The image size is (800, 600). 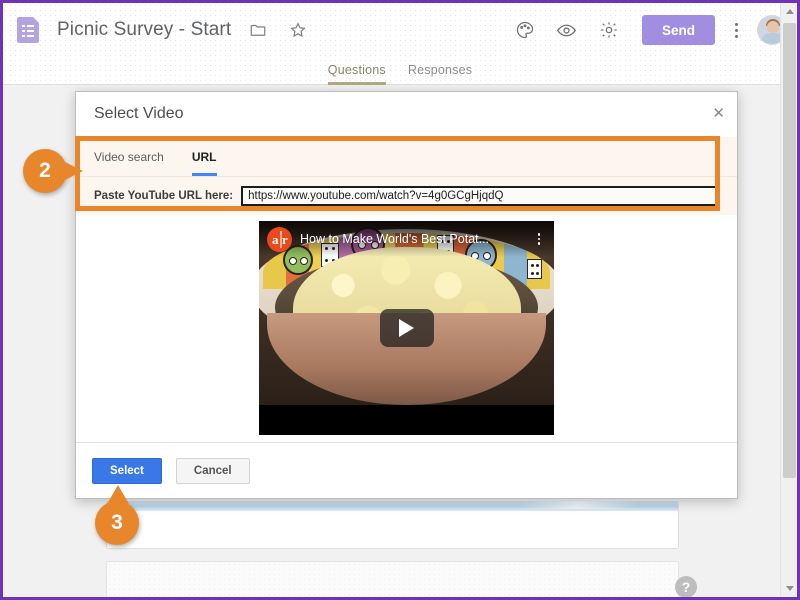 What do you see at coordinates (129, 163) in the screenshot?
I see `tab-video-search: Video search` at bounding box center [129, 163].